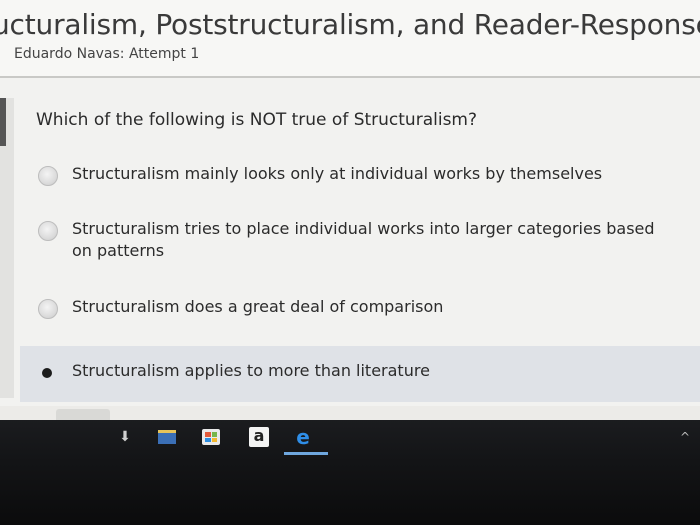 The height and width of the screenshot is (525, 700). I want to click on active-app-indicator, so click(306, 453).